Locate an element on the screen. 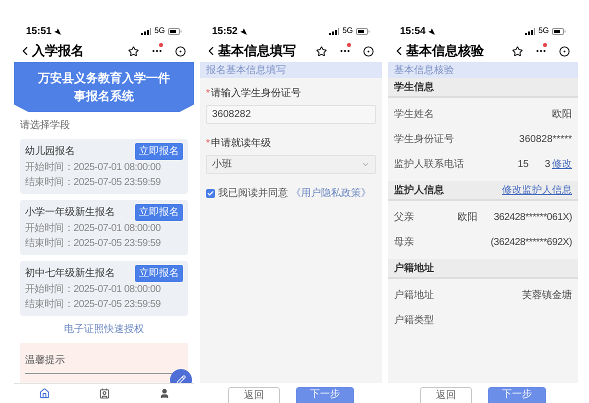 The width and height of the screenshot is (589, 403). person-icon is located at coordinates (164, 393).